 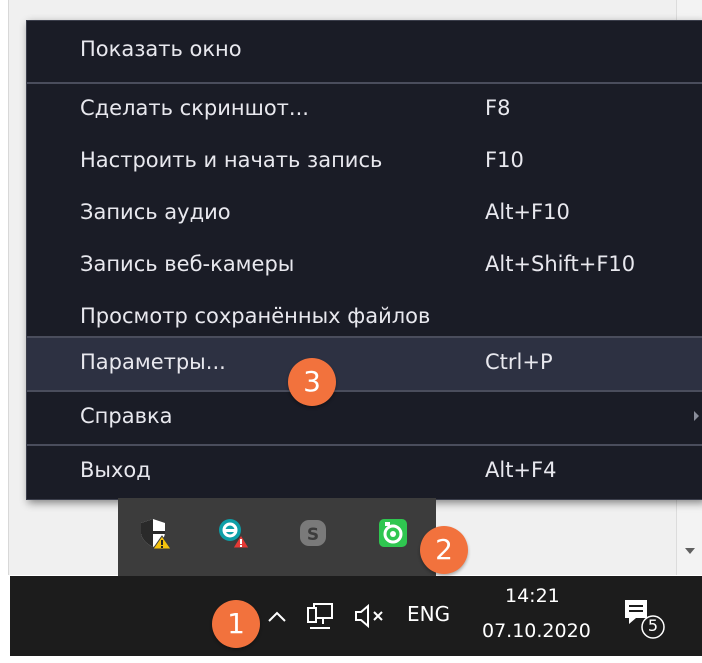 What do you see at coordinates (277, 617) in the screenshot?
I see `show-hidden-icons-chevron-icon` at bounding box center [277, 617].